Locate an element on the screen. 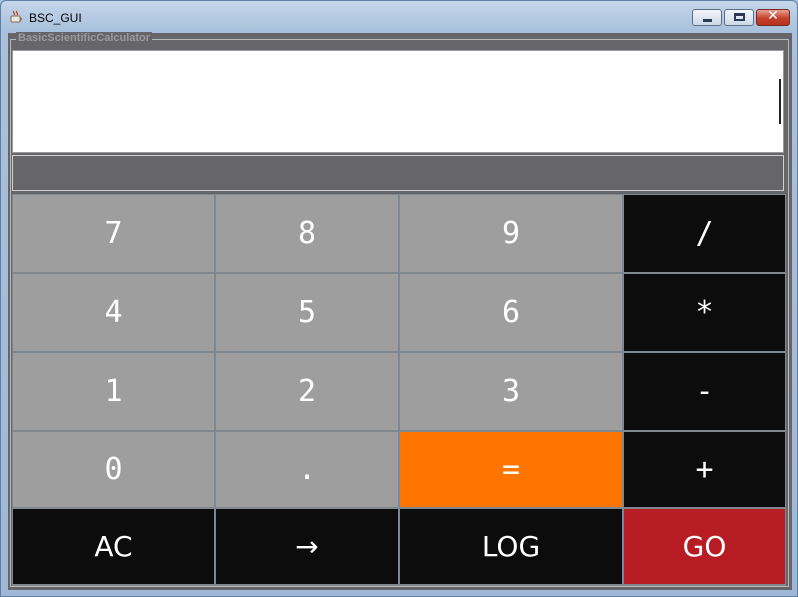  minimize-button is located at coordinates (707, 17).